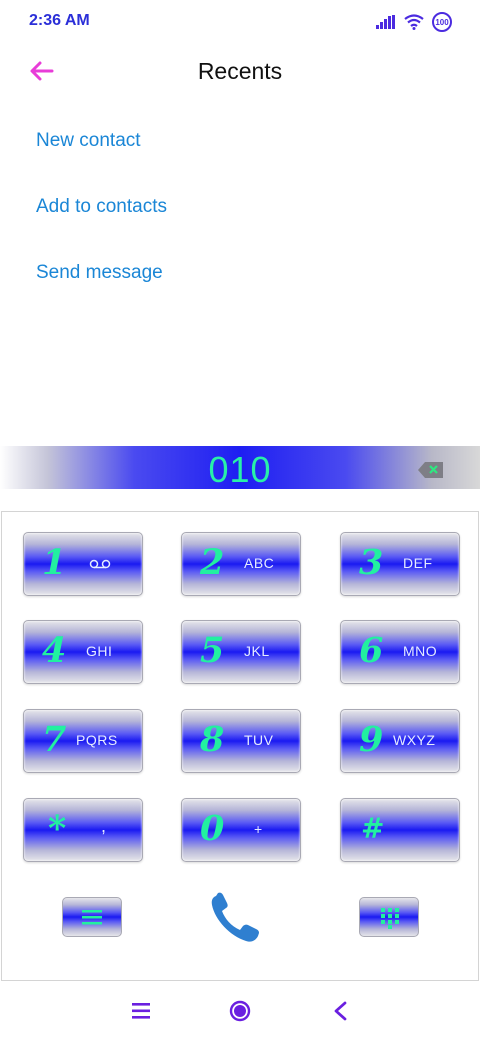 The image size is (480, 1040). I want to click on status-time: 2:36 AM, so click(59, 20).